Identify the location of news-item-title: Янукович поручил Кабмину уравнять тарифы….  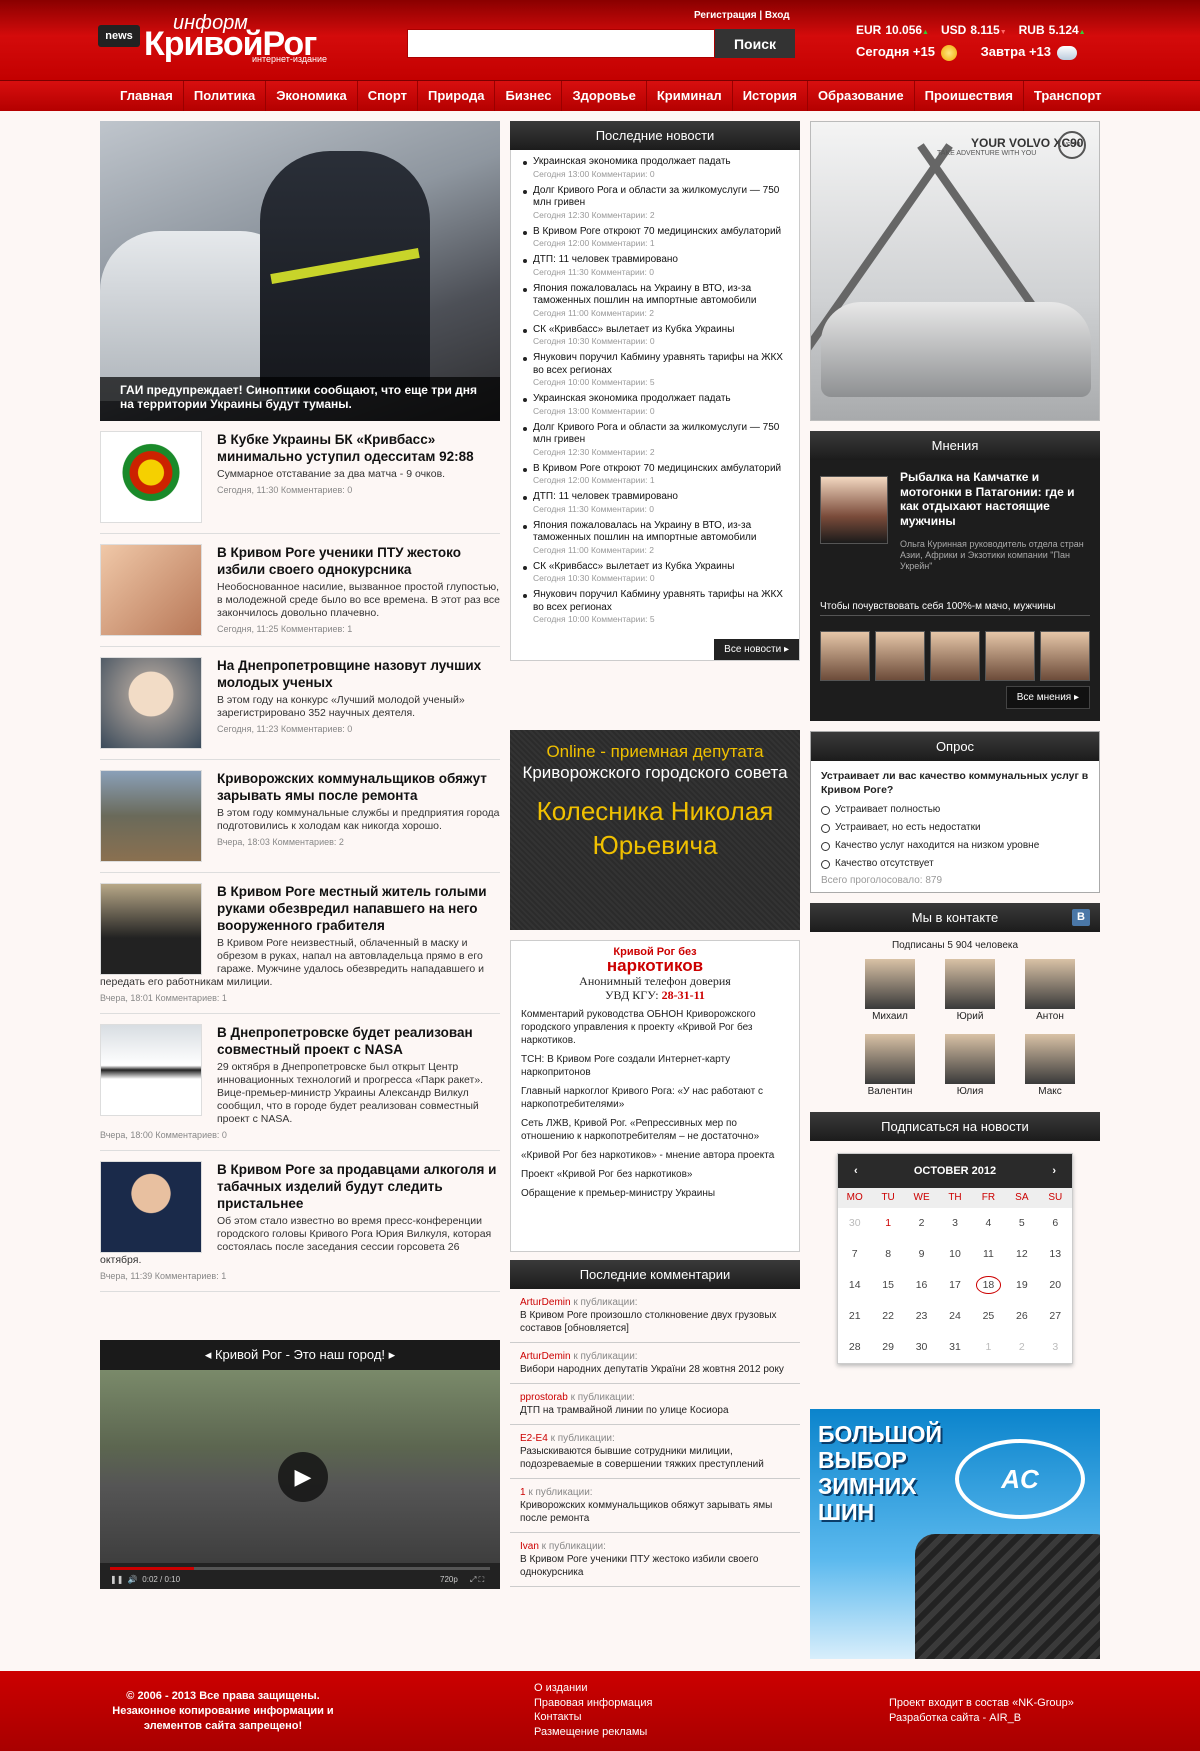
(661, 364).